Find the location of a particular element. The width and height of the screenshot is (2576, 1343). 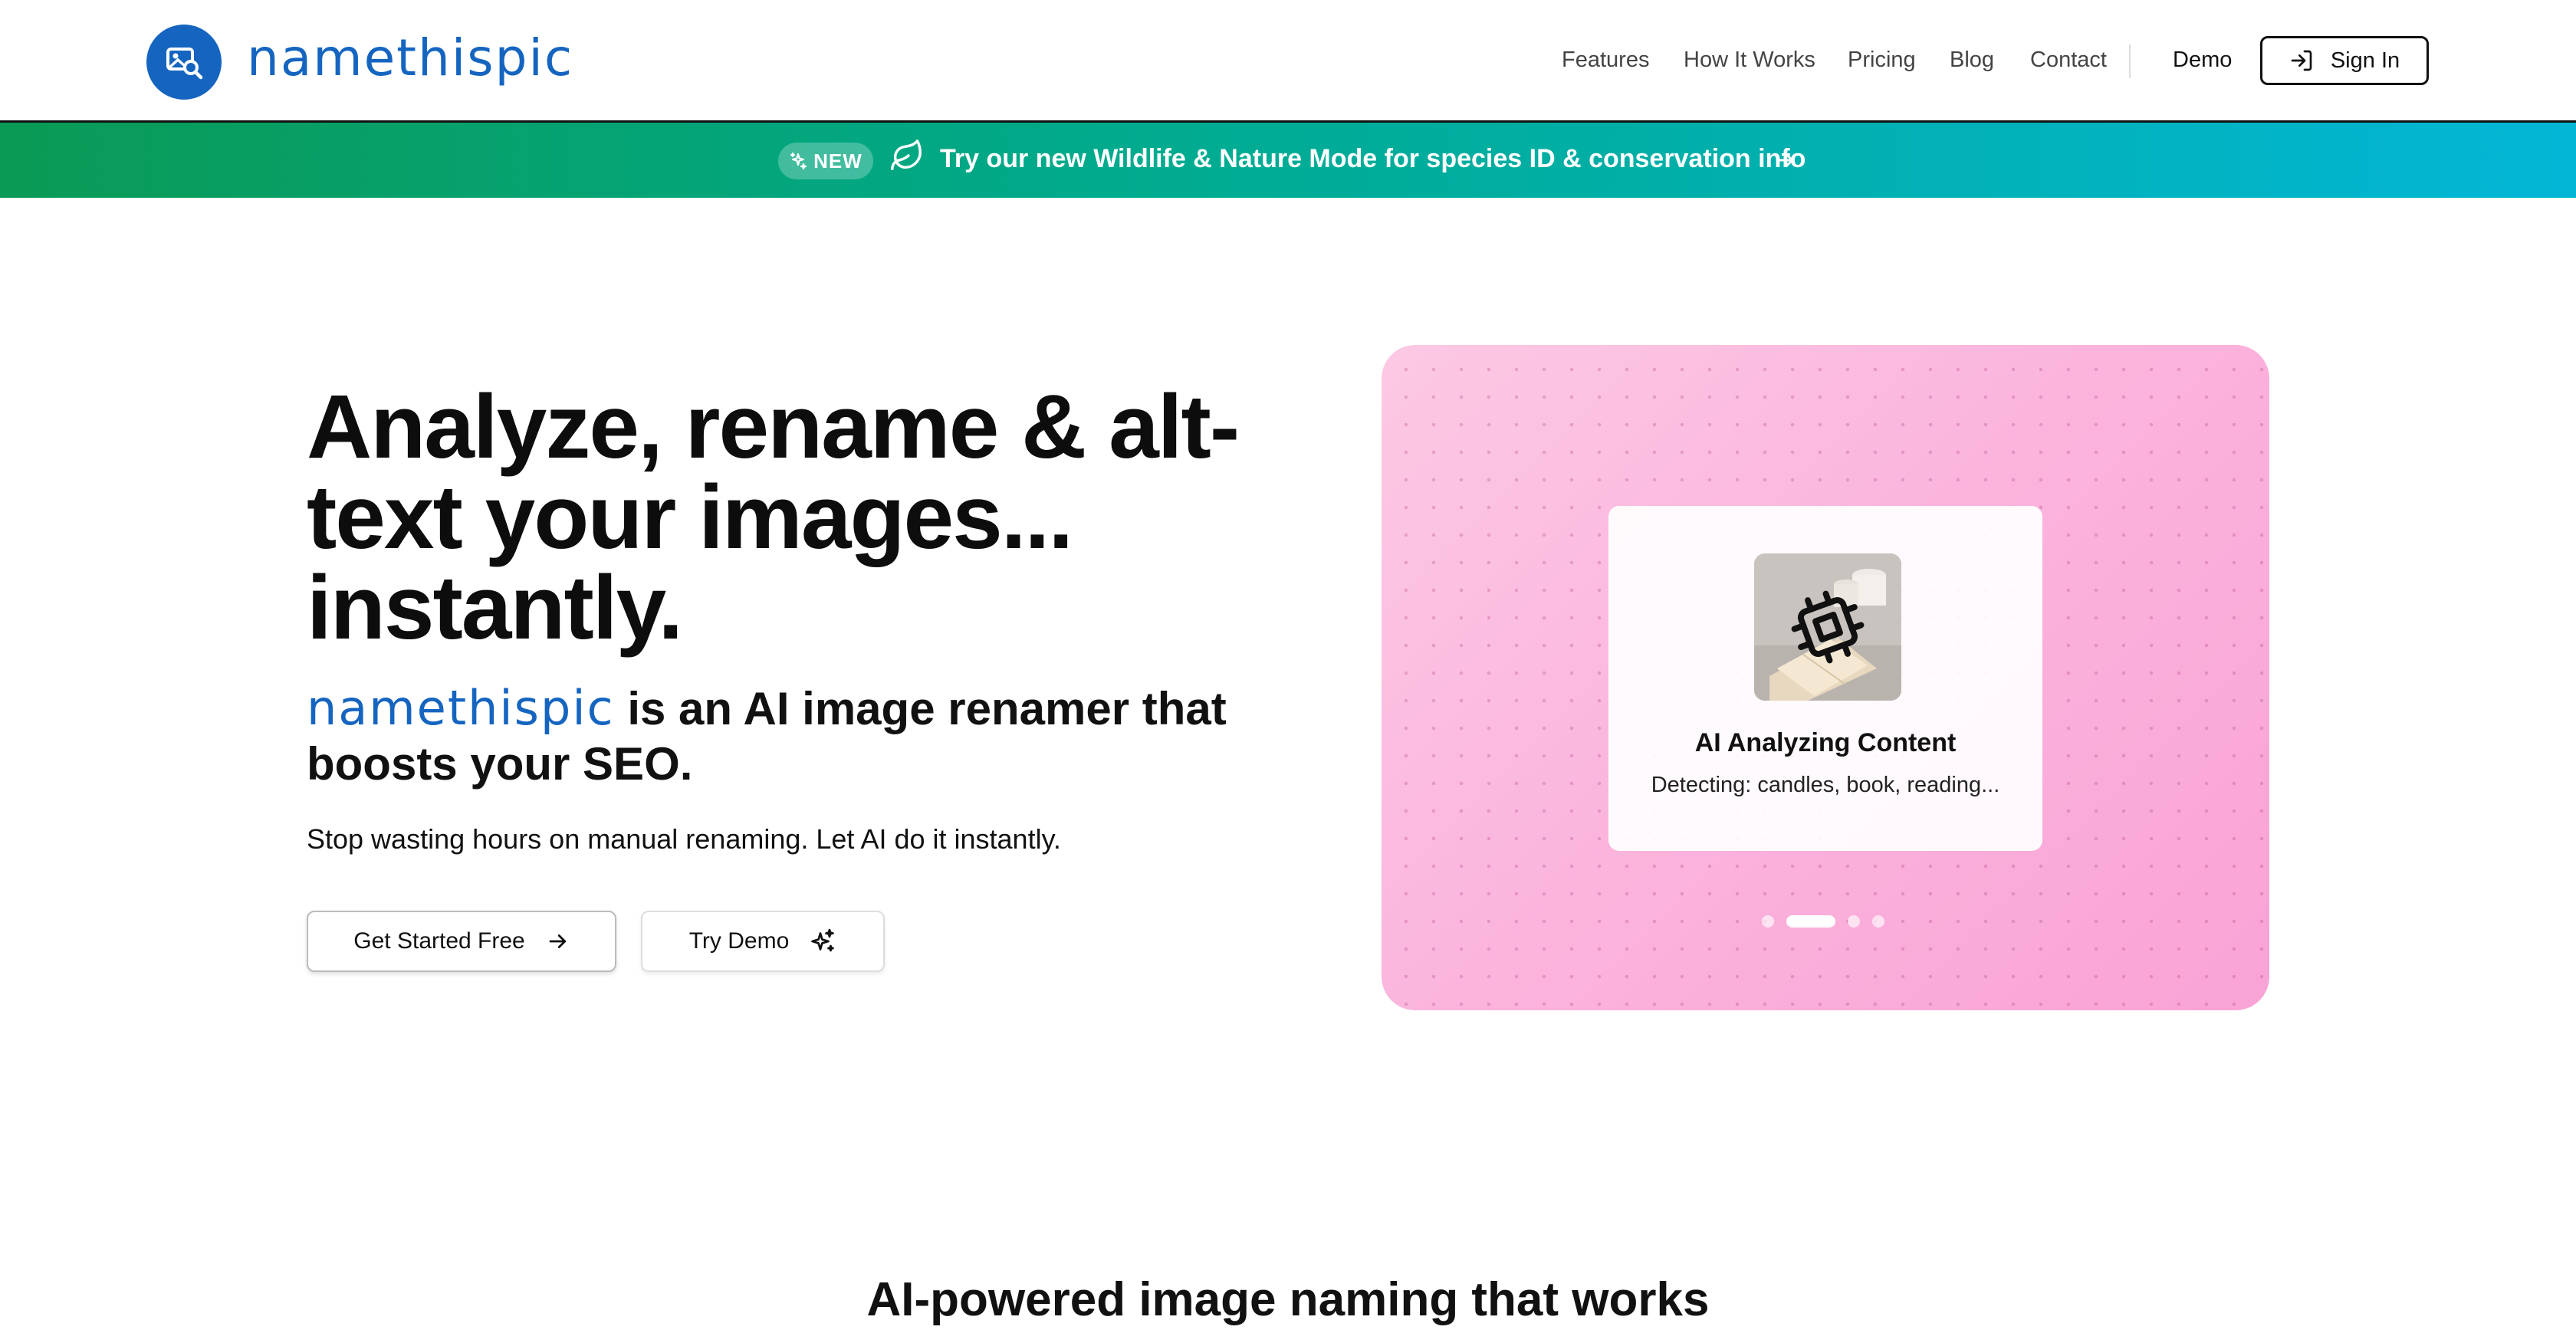

hero-brand: namethispic is located at coordinates (461, 708).